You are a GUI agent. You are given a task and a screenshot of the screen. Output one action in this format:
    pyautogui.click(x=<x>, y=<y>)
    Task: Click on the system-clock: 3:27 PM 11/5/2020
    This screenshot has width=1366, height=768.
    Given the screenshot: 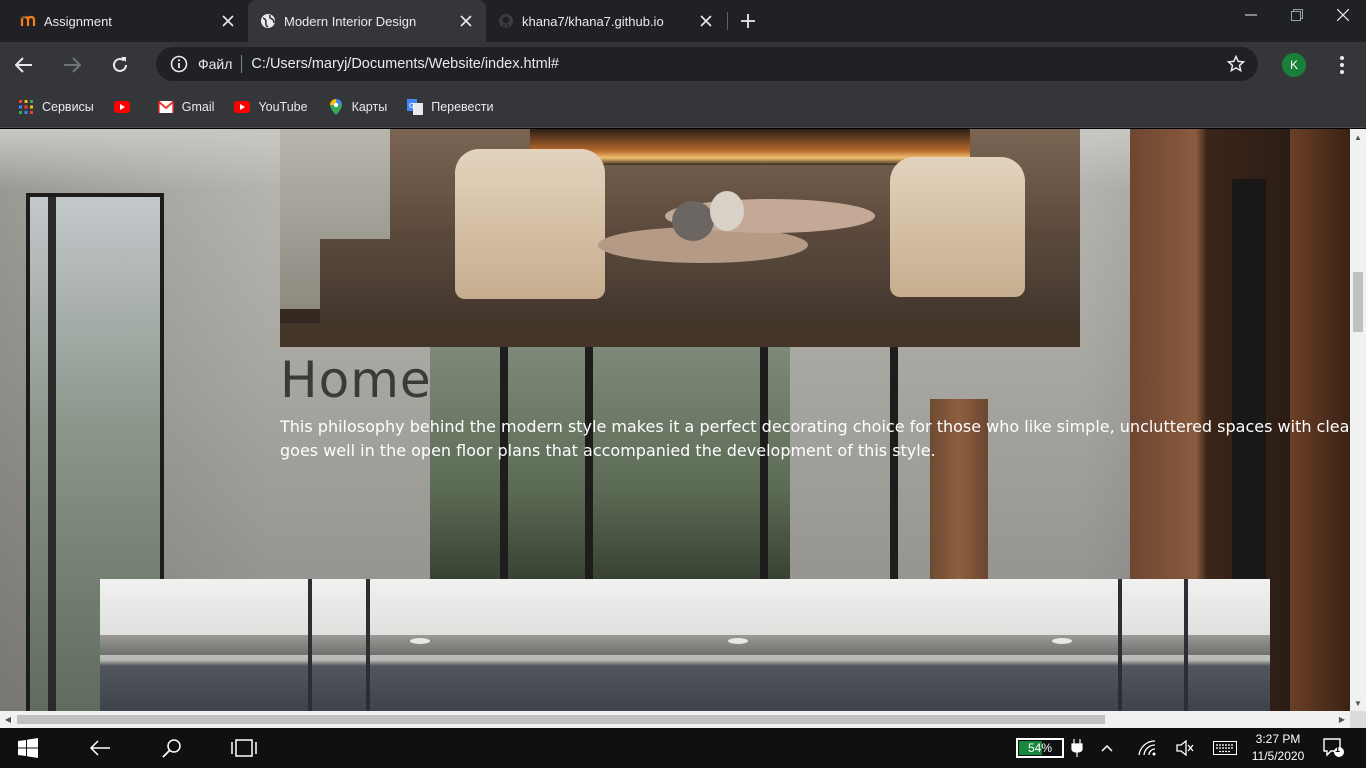 What is the action you would take?
    pyautogui.click(x=1278, y=748)
    